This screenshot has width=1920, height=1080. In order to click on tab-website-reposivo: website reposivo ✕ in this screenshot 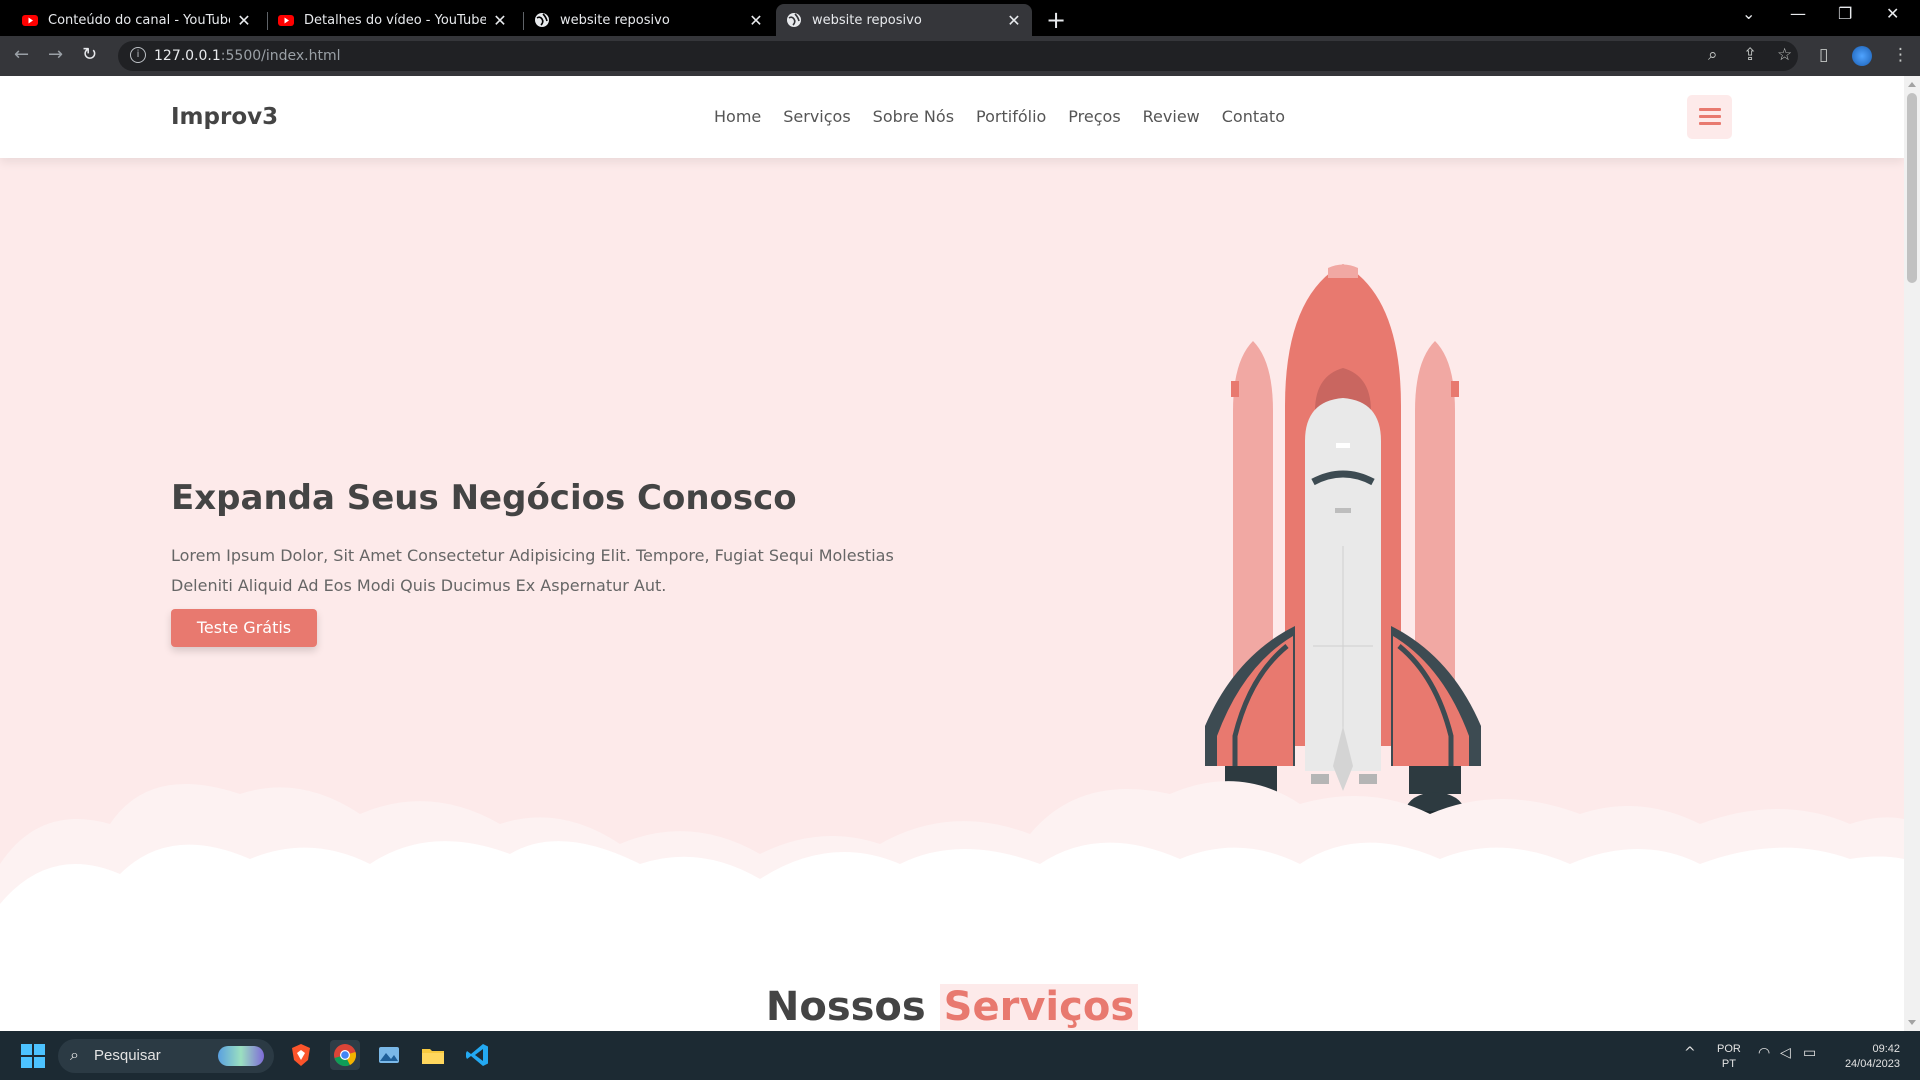, I will do `click(649, 20)`.